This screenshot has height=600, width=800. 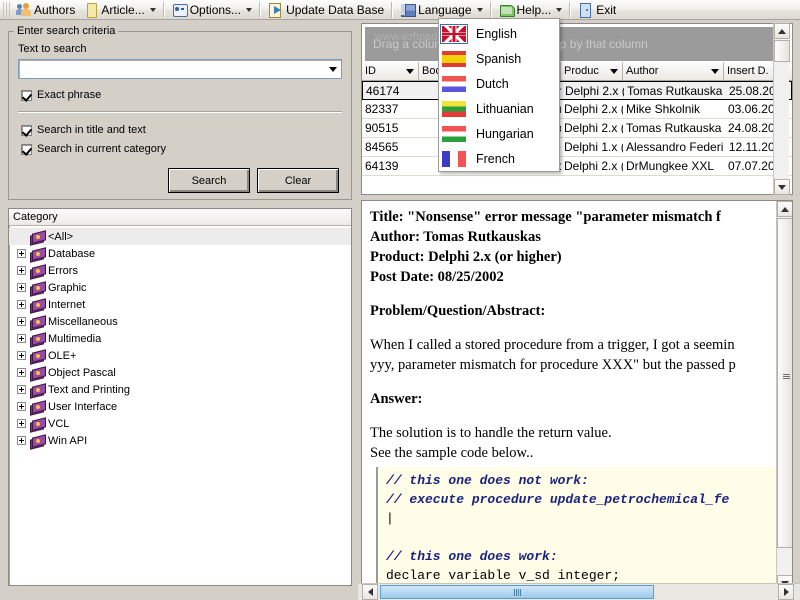 What do you see at coordinates (180, 424) in the screenshot?
I see `tree-item-vcl: VCL` at bounding box center [180, 424].